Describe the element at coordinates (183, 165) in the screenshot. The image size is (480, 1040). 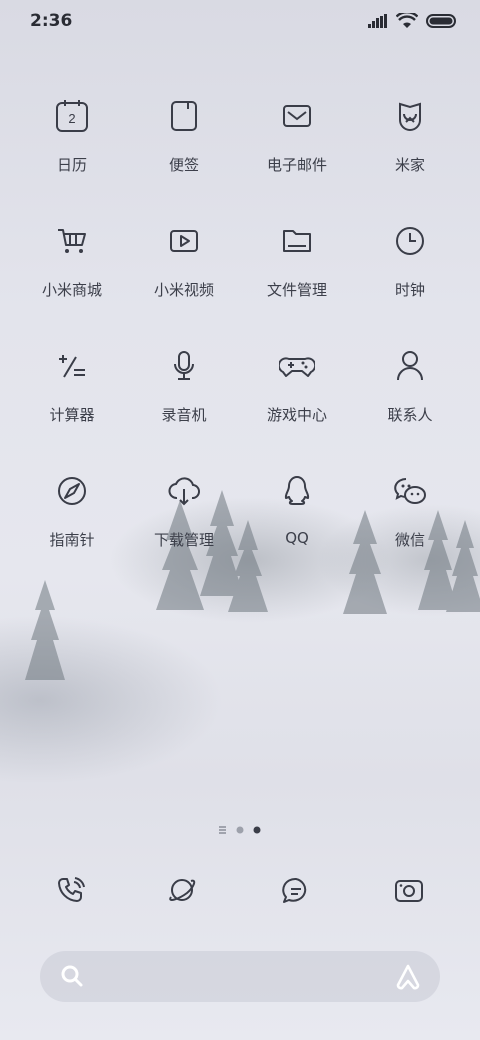
I see `app-label: 便签` at that location.